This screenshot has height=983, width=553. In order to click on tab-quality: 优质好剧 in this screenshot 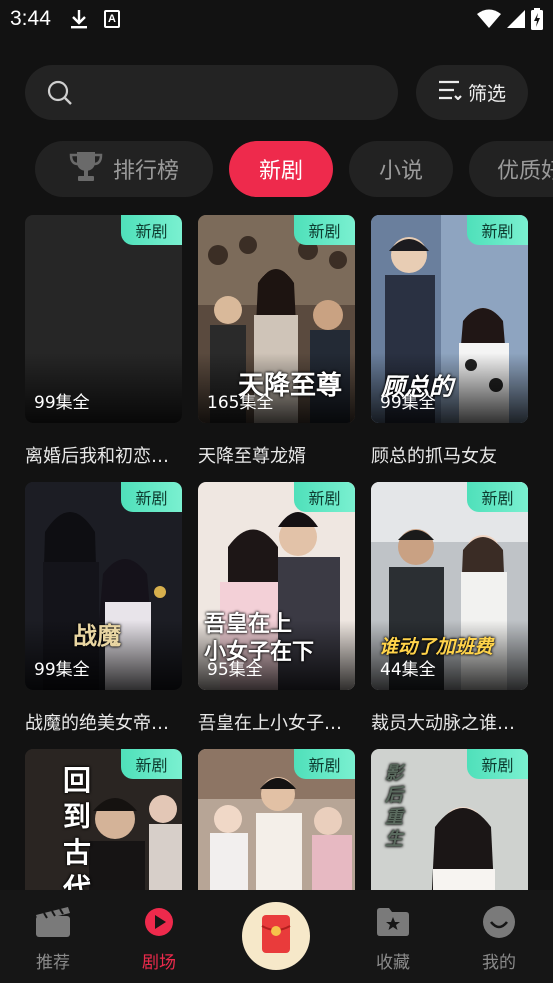, I will do `click(511, 169)`.